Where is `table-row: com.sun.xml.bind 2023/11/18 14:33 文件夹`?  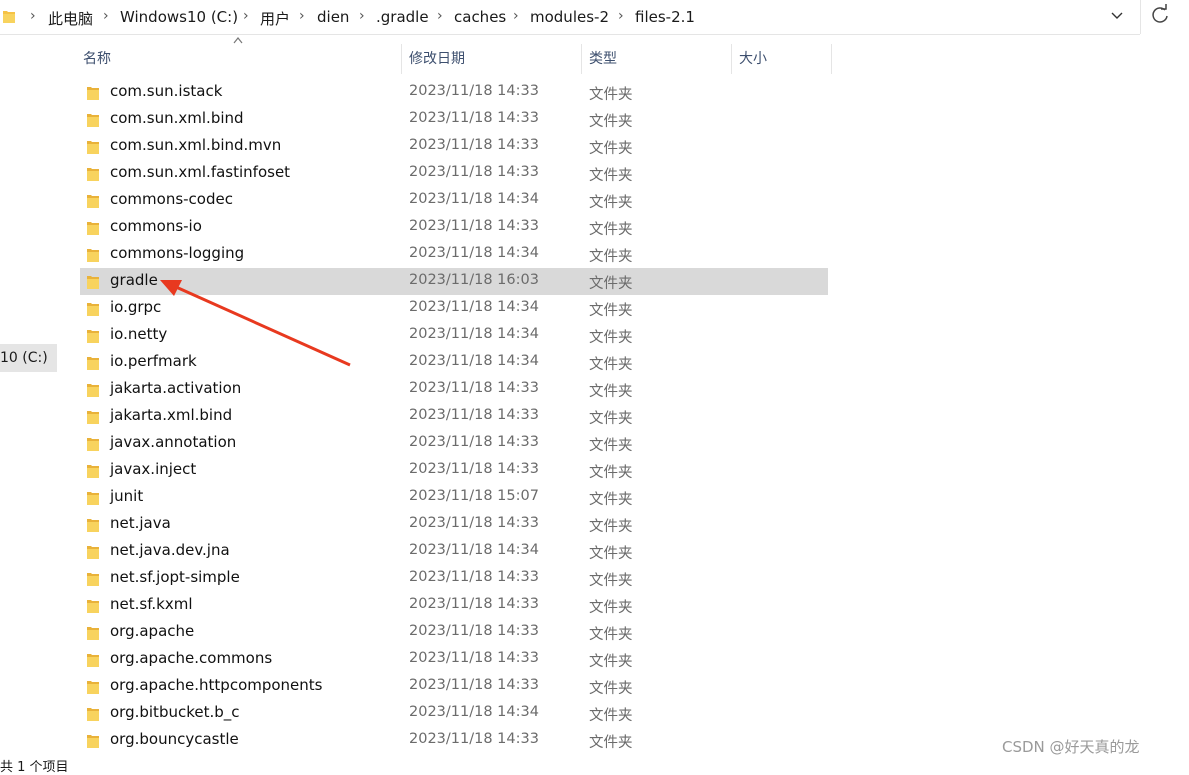
table-row: com.sun.xml.bind 2023/11/18 14:33 文件夹 is located at coordinates (454, 119).